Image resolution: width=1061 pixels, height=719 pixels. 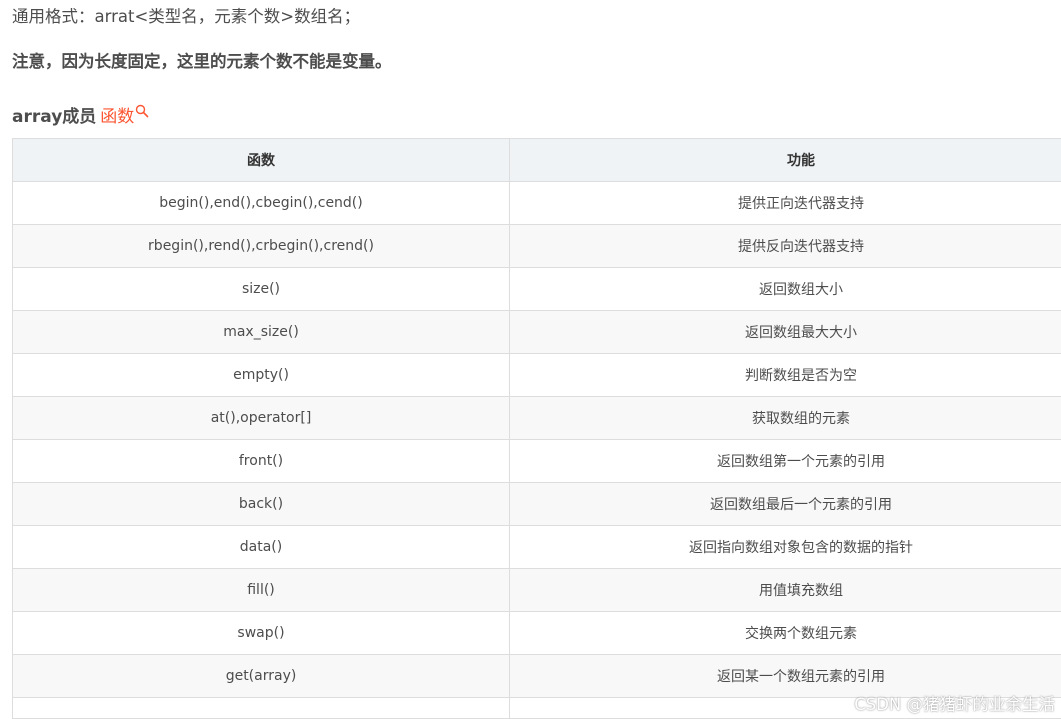 I want to click on table-row: swap() 交换两个数组元素, so click(x=536, y=633).